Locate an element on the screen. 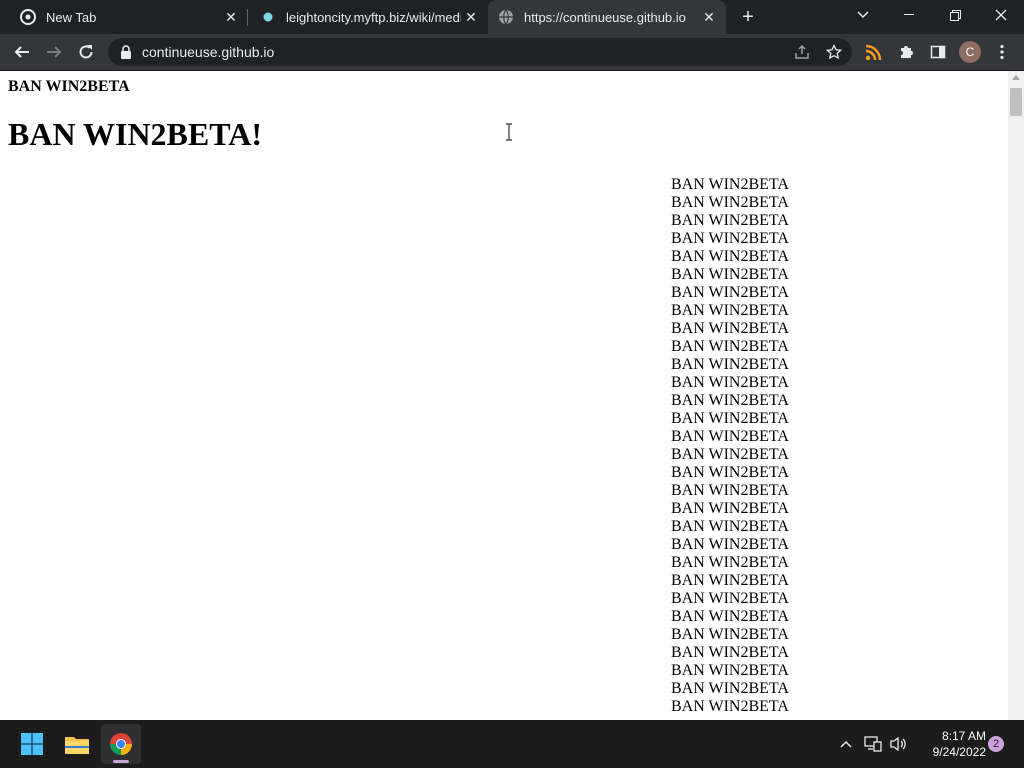 This screenshot has width=1024, height=768. folder-icon is located at coordinates (77, 745).